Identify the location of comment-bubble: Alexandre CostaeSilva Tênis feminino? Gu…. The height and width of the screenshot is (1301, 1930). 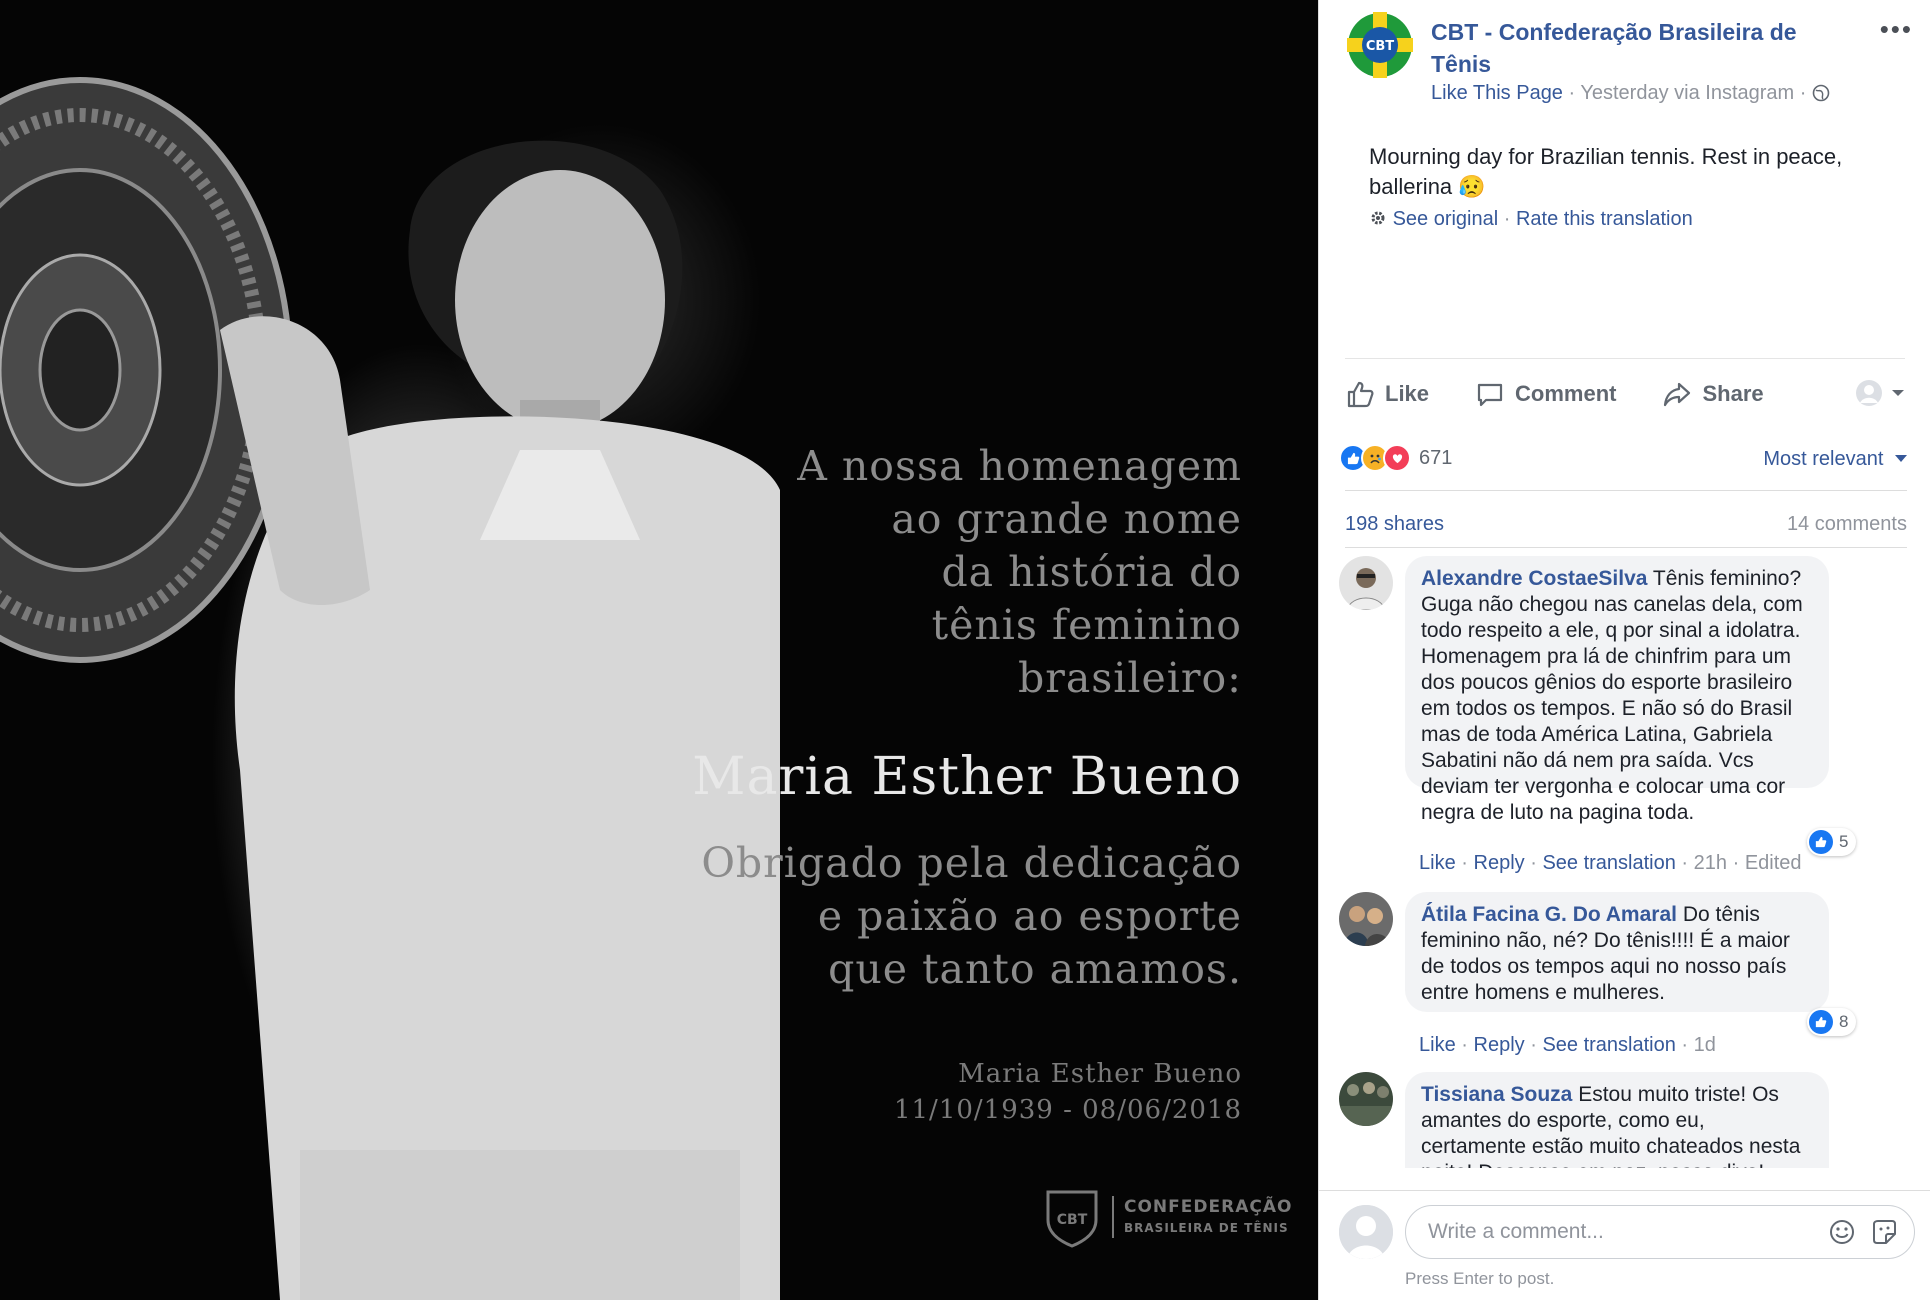
(1617, 690).